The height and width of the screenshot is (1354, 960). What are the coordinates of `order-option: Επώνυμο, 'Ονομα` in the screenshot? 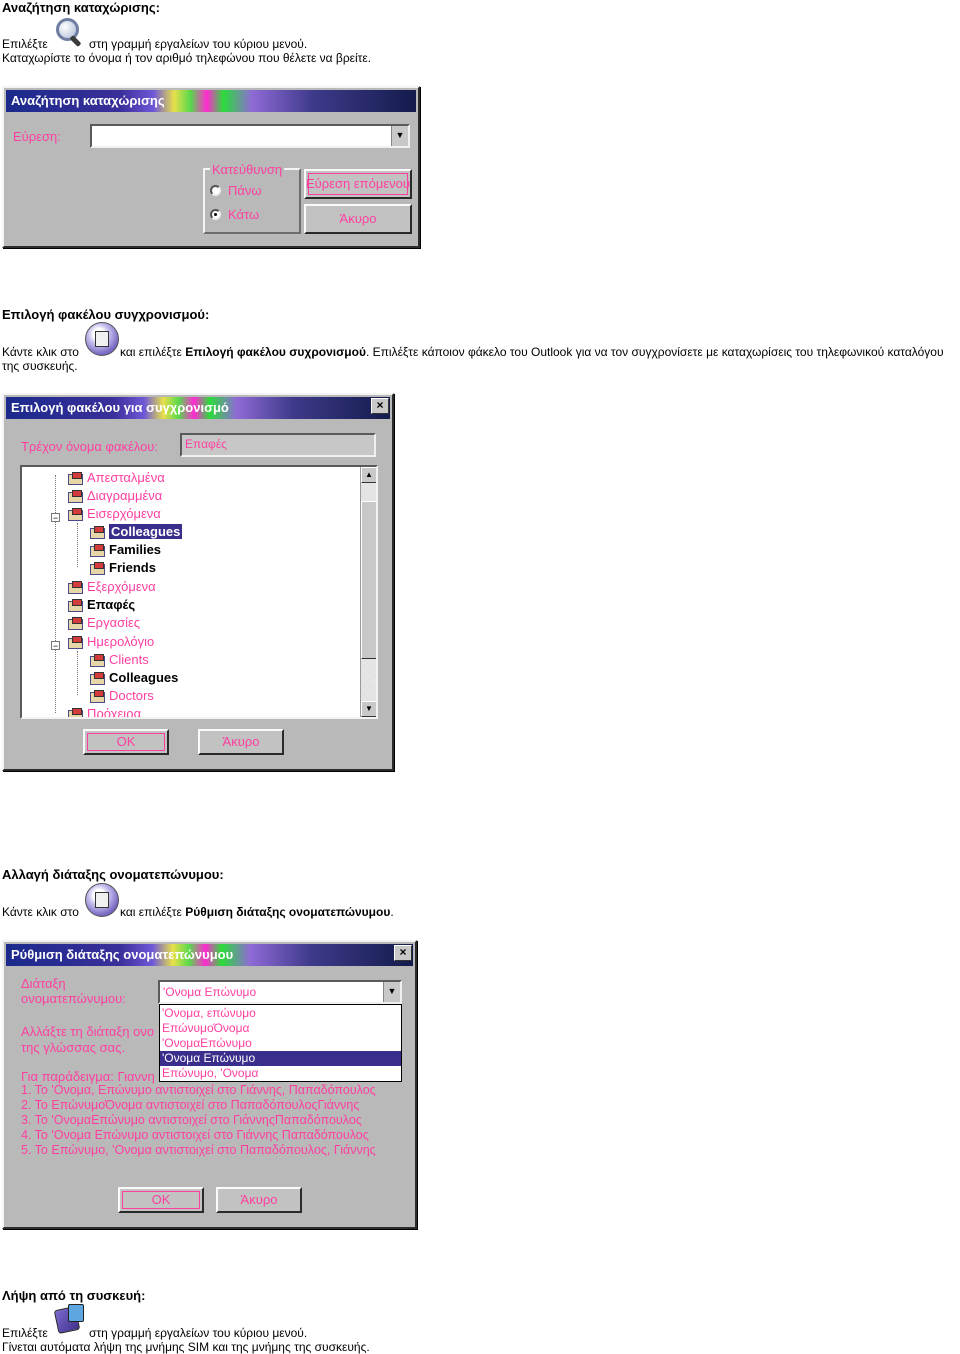 It's located at (280, 1073).